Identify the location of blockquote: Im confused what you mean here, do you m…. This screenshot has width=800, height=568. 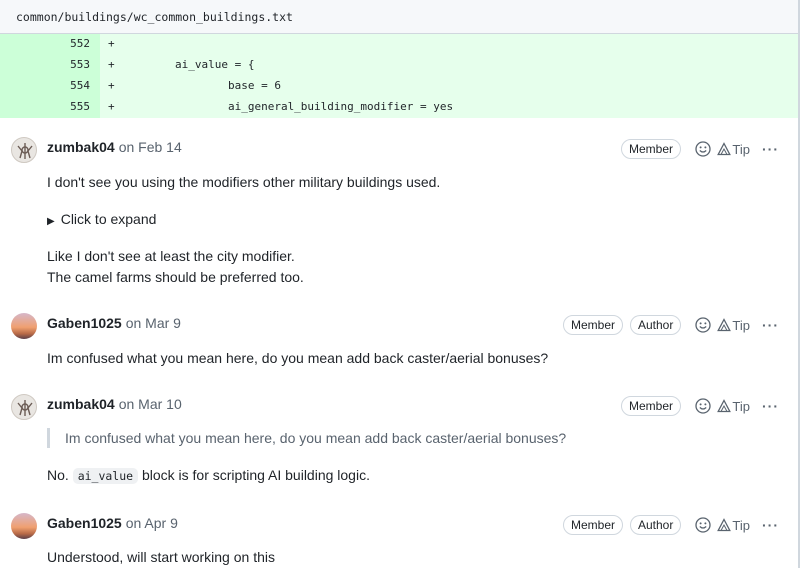
(306, 438).